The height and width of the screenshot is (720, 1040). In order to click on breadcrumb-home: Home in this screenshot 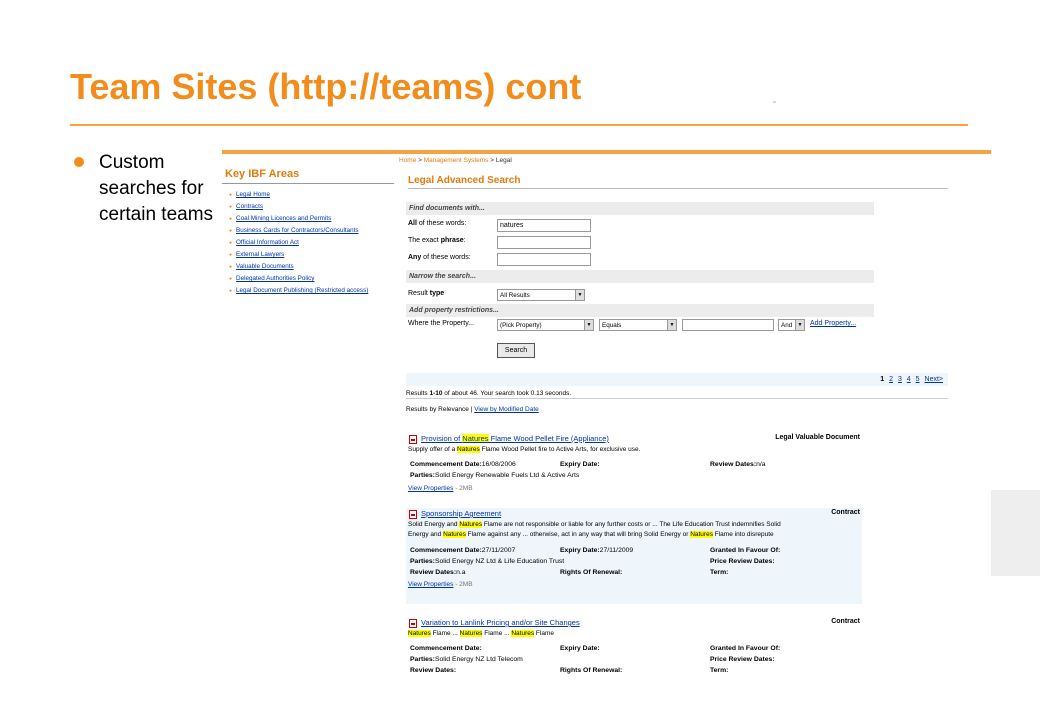, I will do `click(407, 160)`.